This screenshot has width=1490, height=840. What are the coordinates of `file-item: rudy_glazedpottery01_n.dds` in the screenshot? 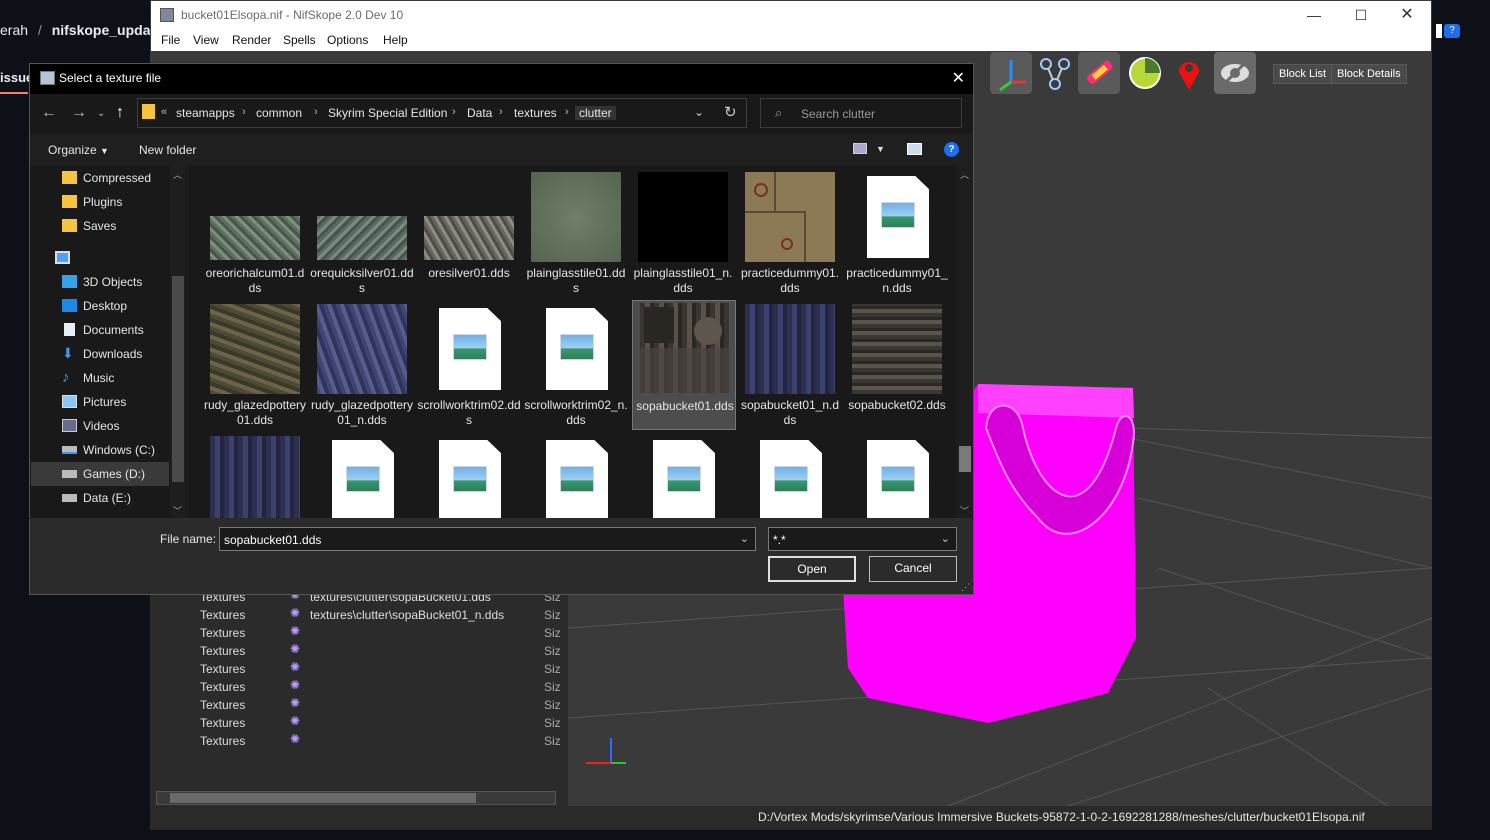 It's located at (362, 366).